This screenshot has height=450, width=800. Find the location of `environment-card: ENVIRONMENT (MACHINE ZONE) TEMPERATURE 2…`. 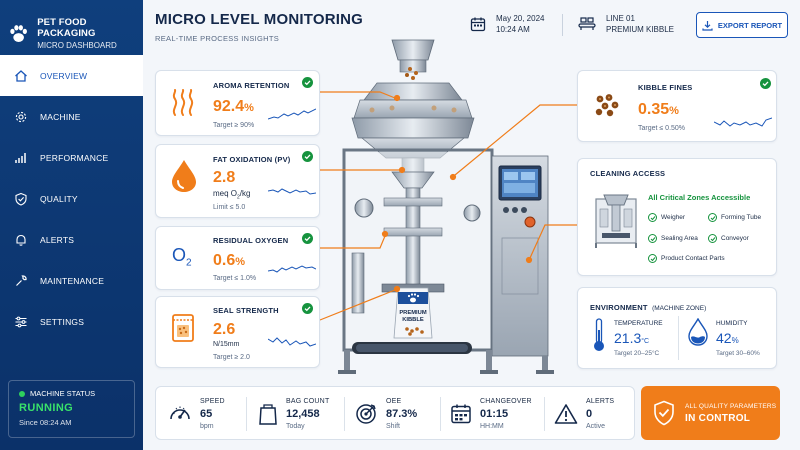

environment-card: ENVIRONMENT (MACHINE ZONE) TEMPERATURE 2… is located at coordinates (677, 328).